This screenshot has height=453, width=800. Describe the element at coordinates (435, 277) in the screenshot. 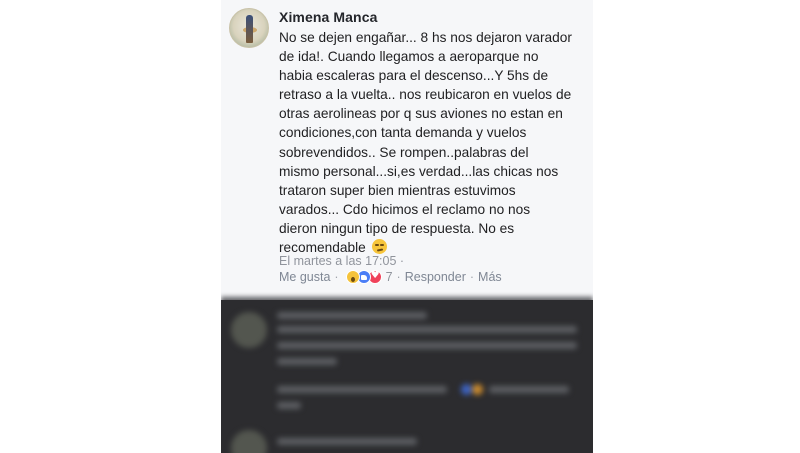

I see `reply-link: Responder` at that location.